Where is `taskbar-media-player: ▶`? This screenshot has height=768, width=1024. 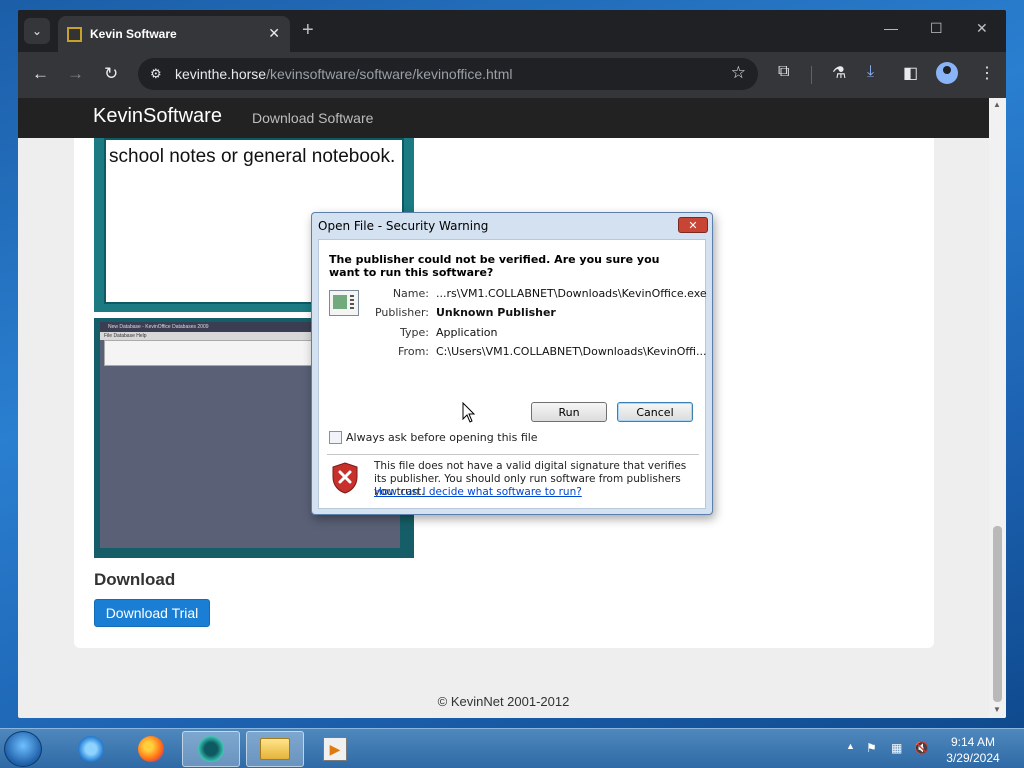 taskbar-media-player: ▶ is located at coordinates (335, 749).